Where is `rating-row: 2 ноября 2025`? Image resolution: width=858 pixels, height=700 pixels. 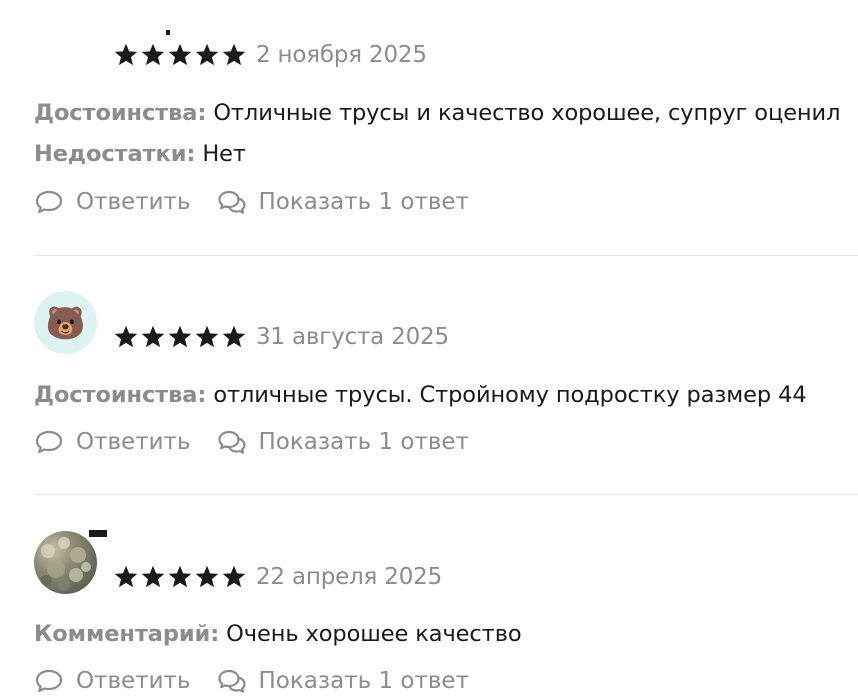
rating-row: 2 ноября 2025 is located at coordinates (270, 55).